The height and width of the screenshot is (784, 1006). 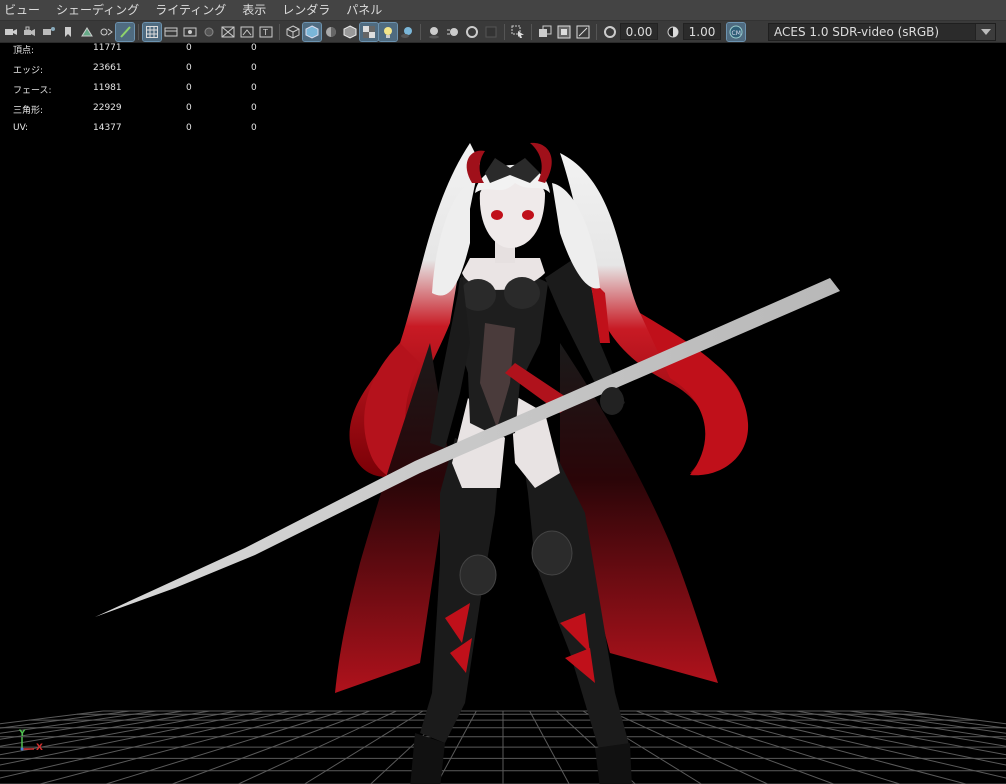 I want to click on anti-alias-icon, so click(x=472, y=32).